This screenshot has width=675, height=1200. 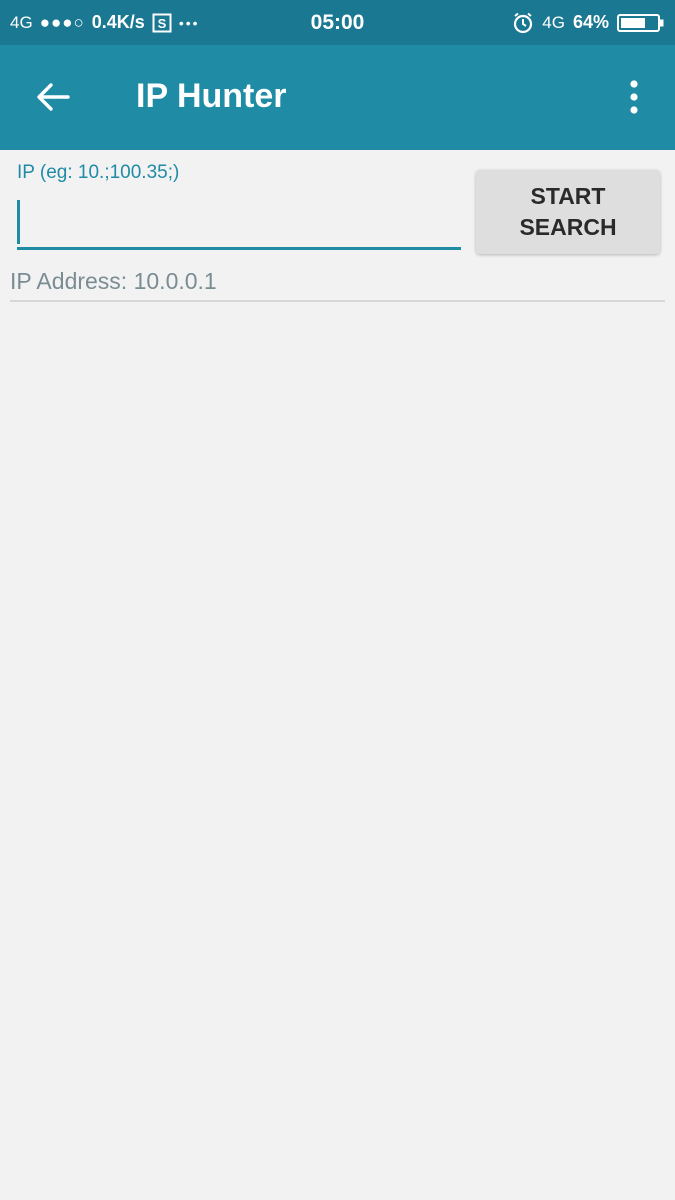 I want to click on battery-icon, so click(x=641, y=23).